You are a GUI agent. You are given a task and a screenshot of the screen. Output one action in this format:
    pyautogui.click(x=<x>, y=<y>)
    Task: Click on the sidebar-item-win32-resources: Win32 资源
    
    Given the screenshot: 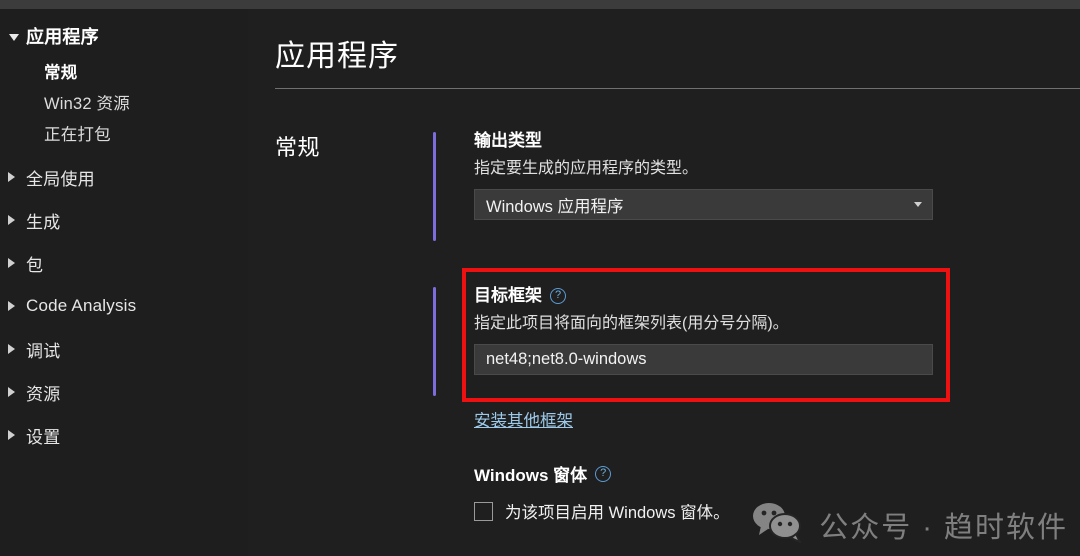 What is the action you would take?
    pyautogui.click(x=124, y=102)
    